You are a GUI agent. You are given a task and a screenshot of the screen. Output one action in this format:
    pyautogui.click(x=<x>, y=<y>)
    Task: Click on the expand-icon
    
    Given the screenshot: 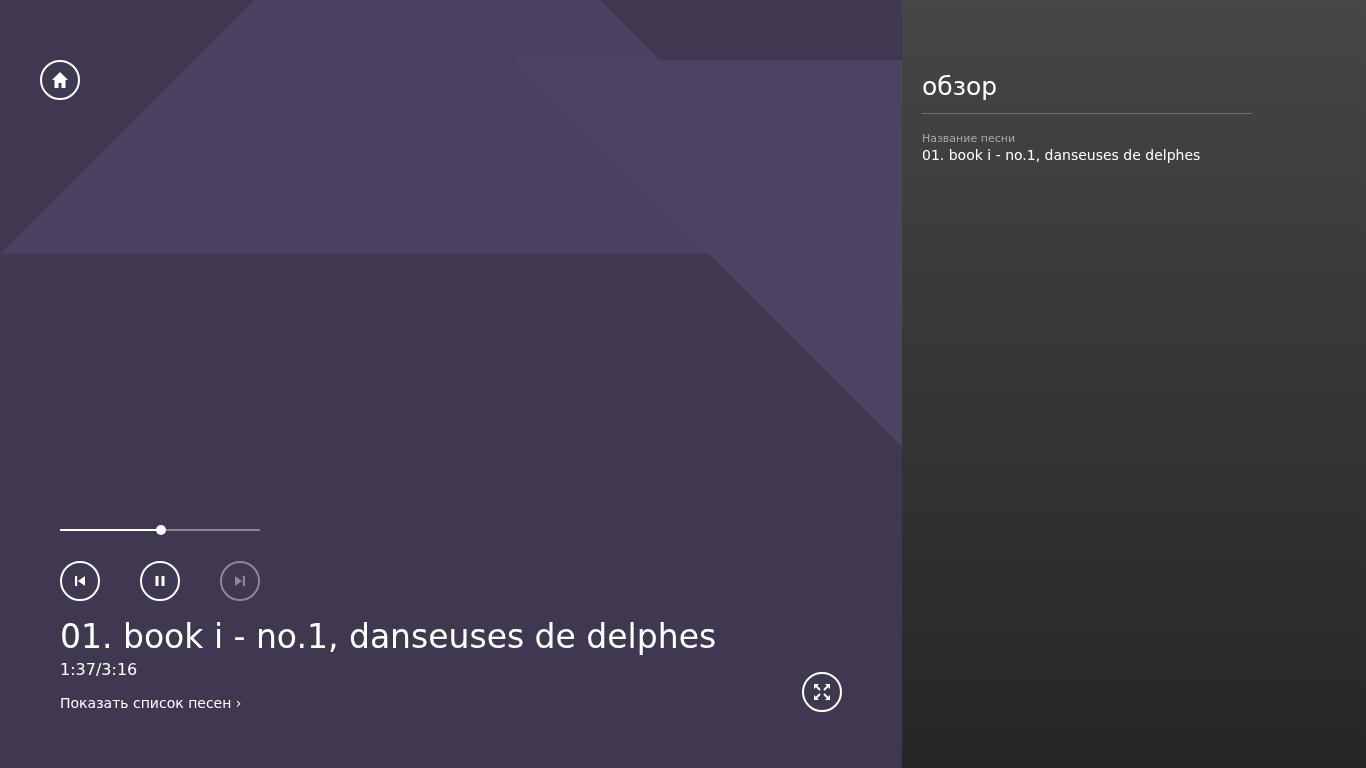 What is the action you would take?
    pyautogui.click(x=822, y=692)
    